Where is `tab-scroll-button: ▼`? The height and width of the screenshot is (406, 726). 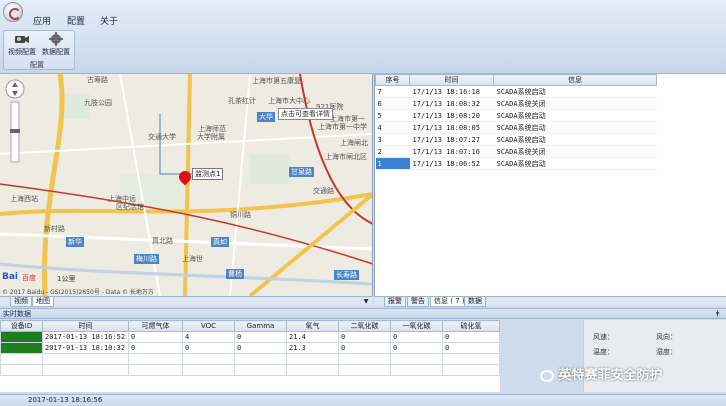
tab-scroll-button: ▼ is located at coordinates (366, 301).